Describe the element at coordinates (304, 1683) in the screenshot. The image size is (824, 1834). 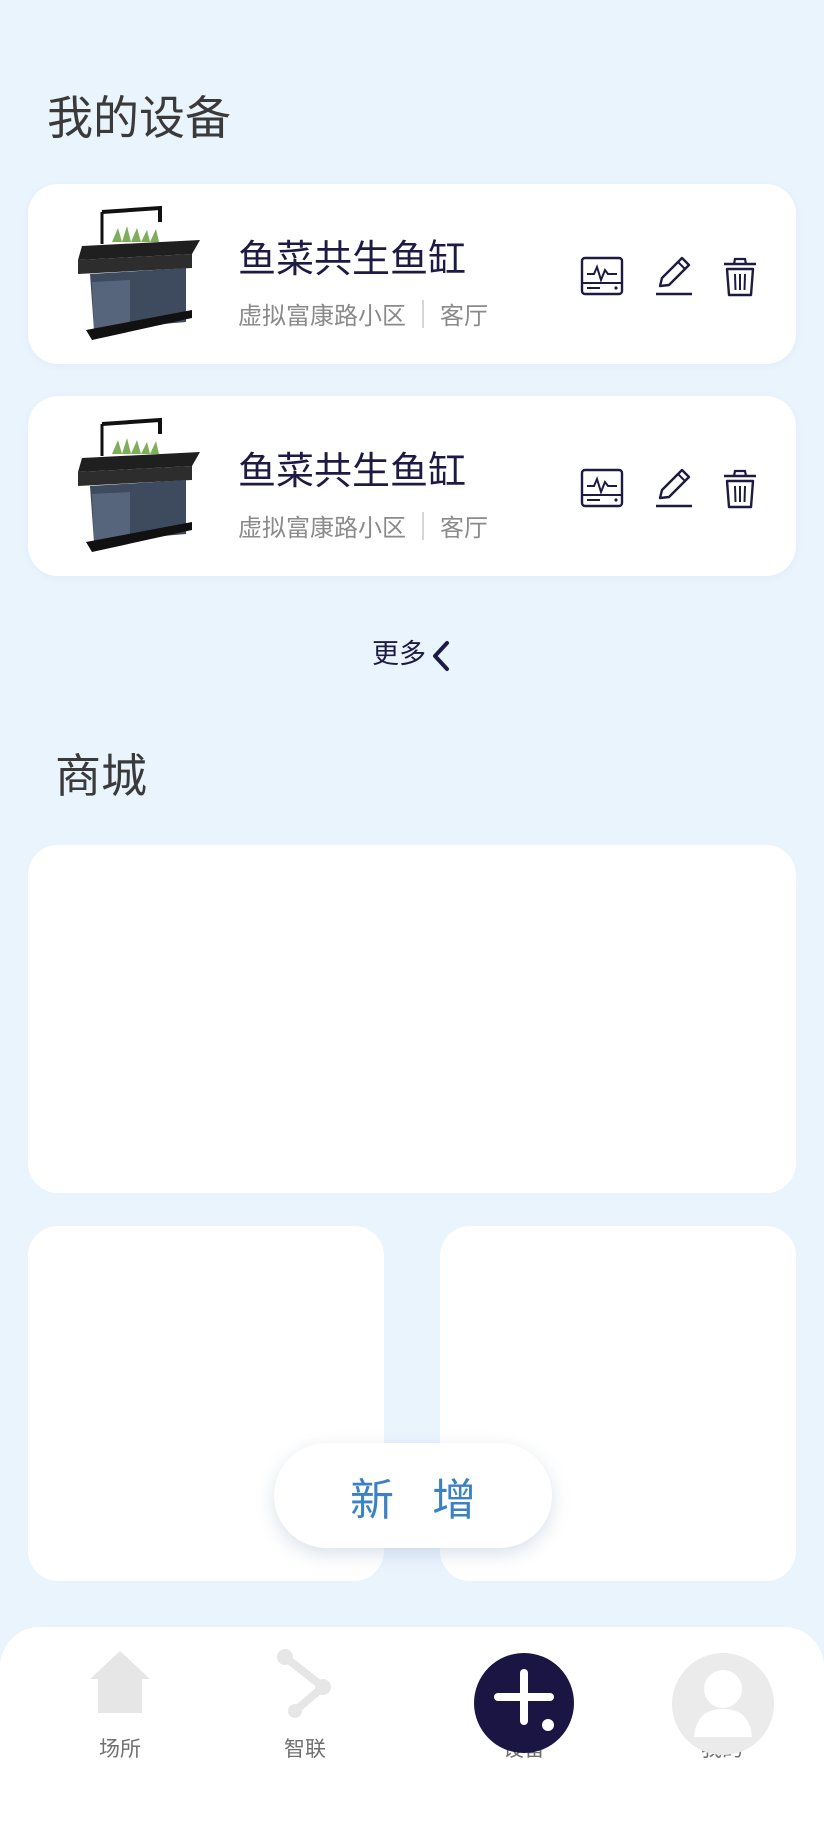
I see `link-nodes-icon` at that location.